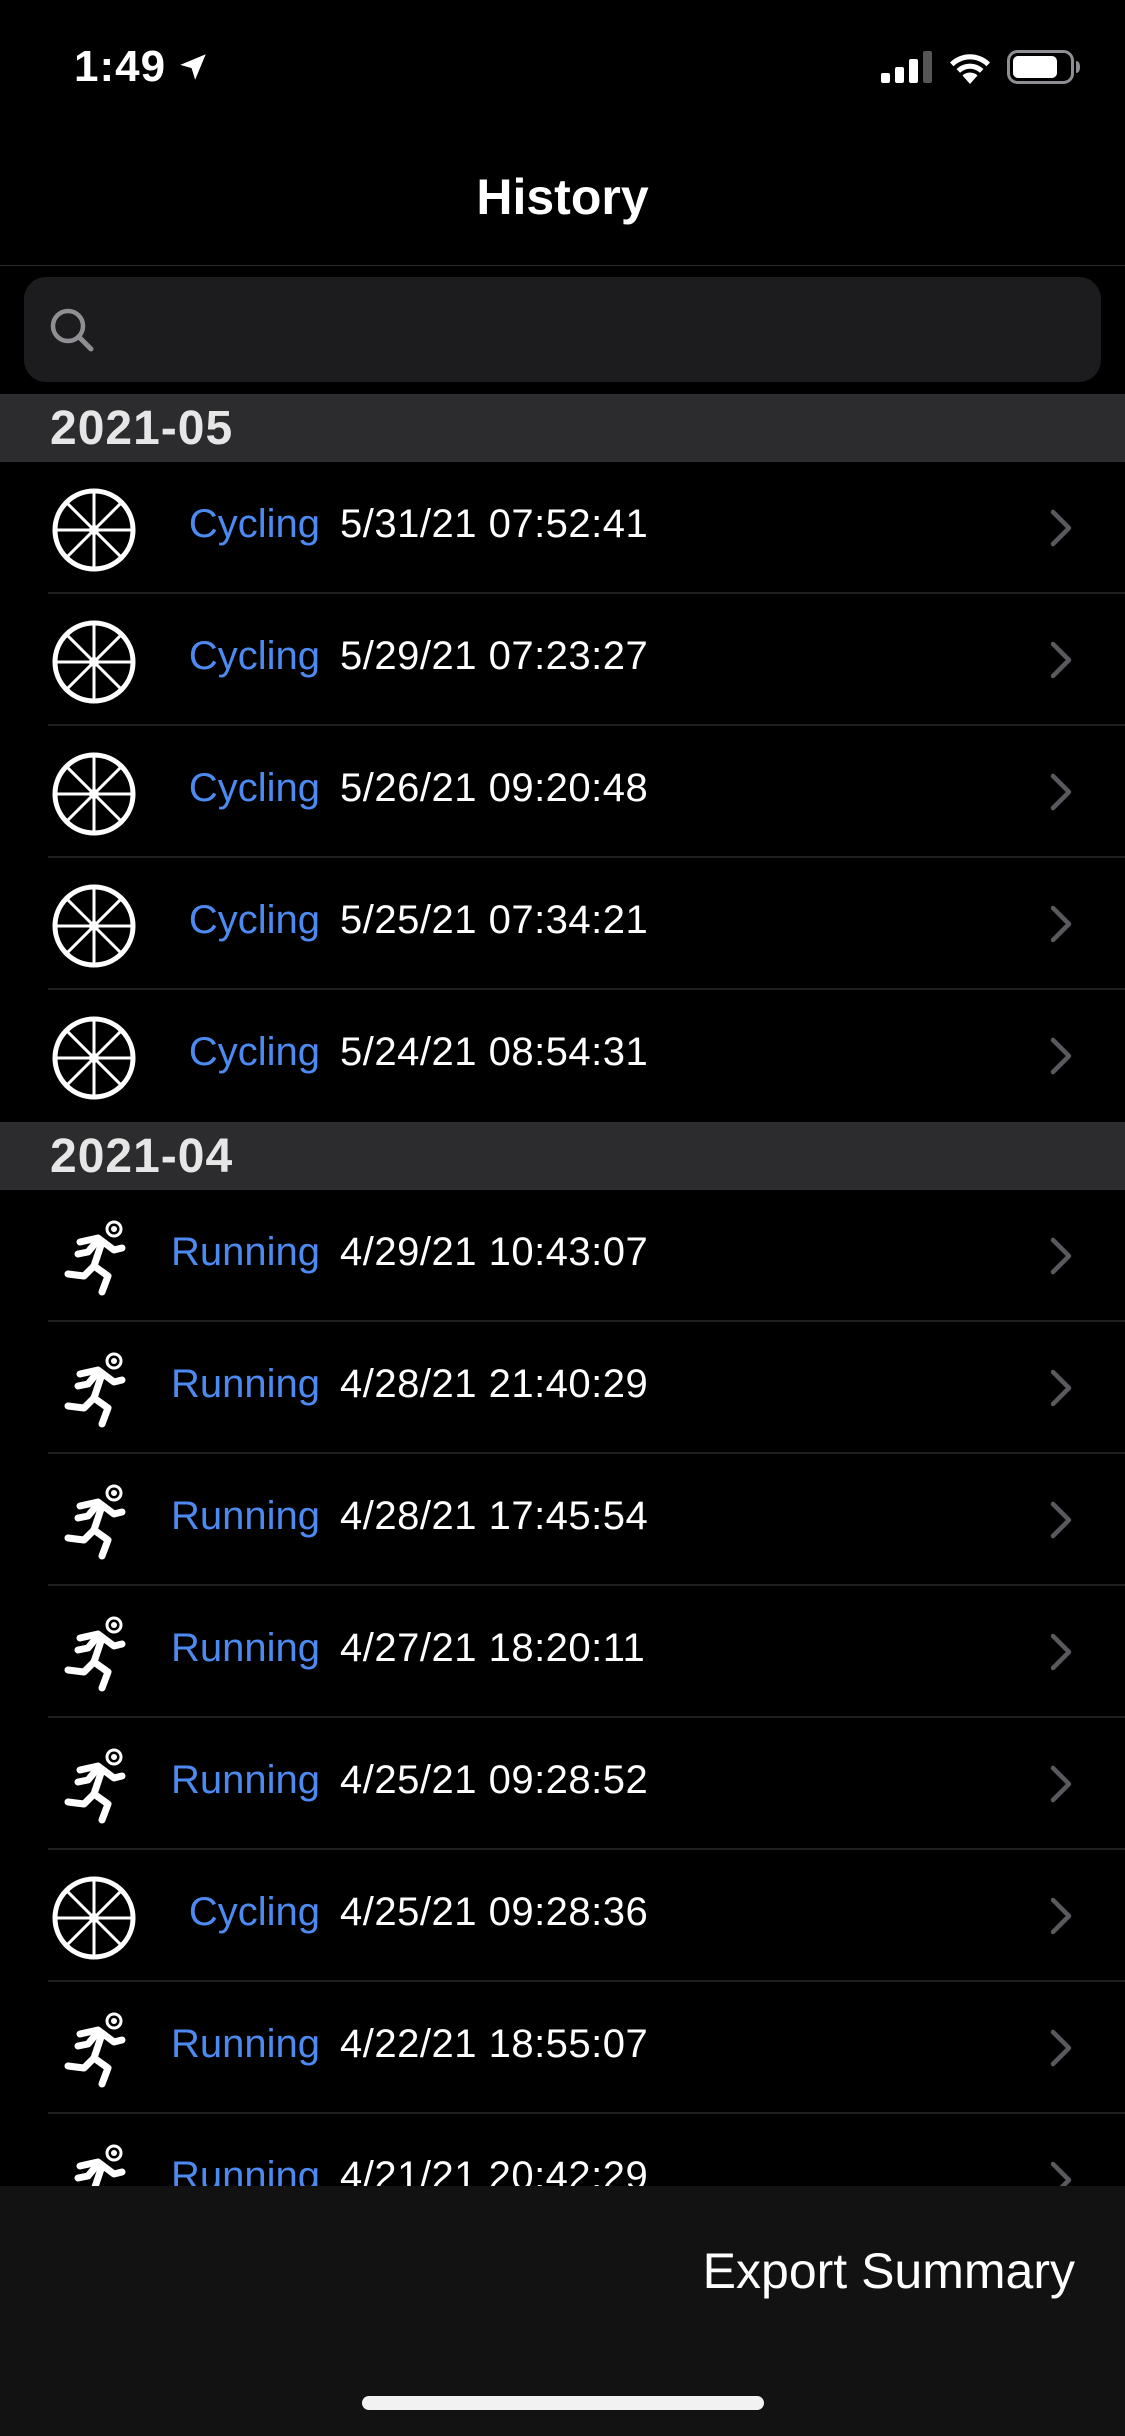  I want to click on list-item: Running 4/22/21 18:55:07, so click(562, 2048).